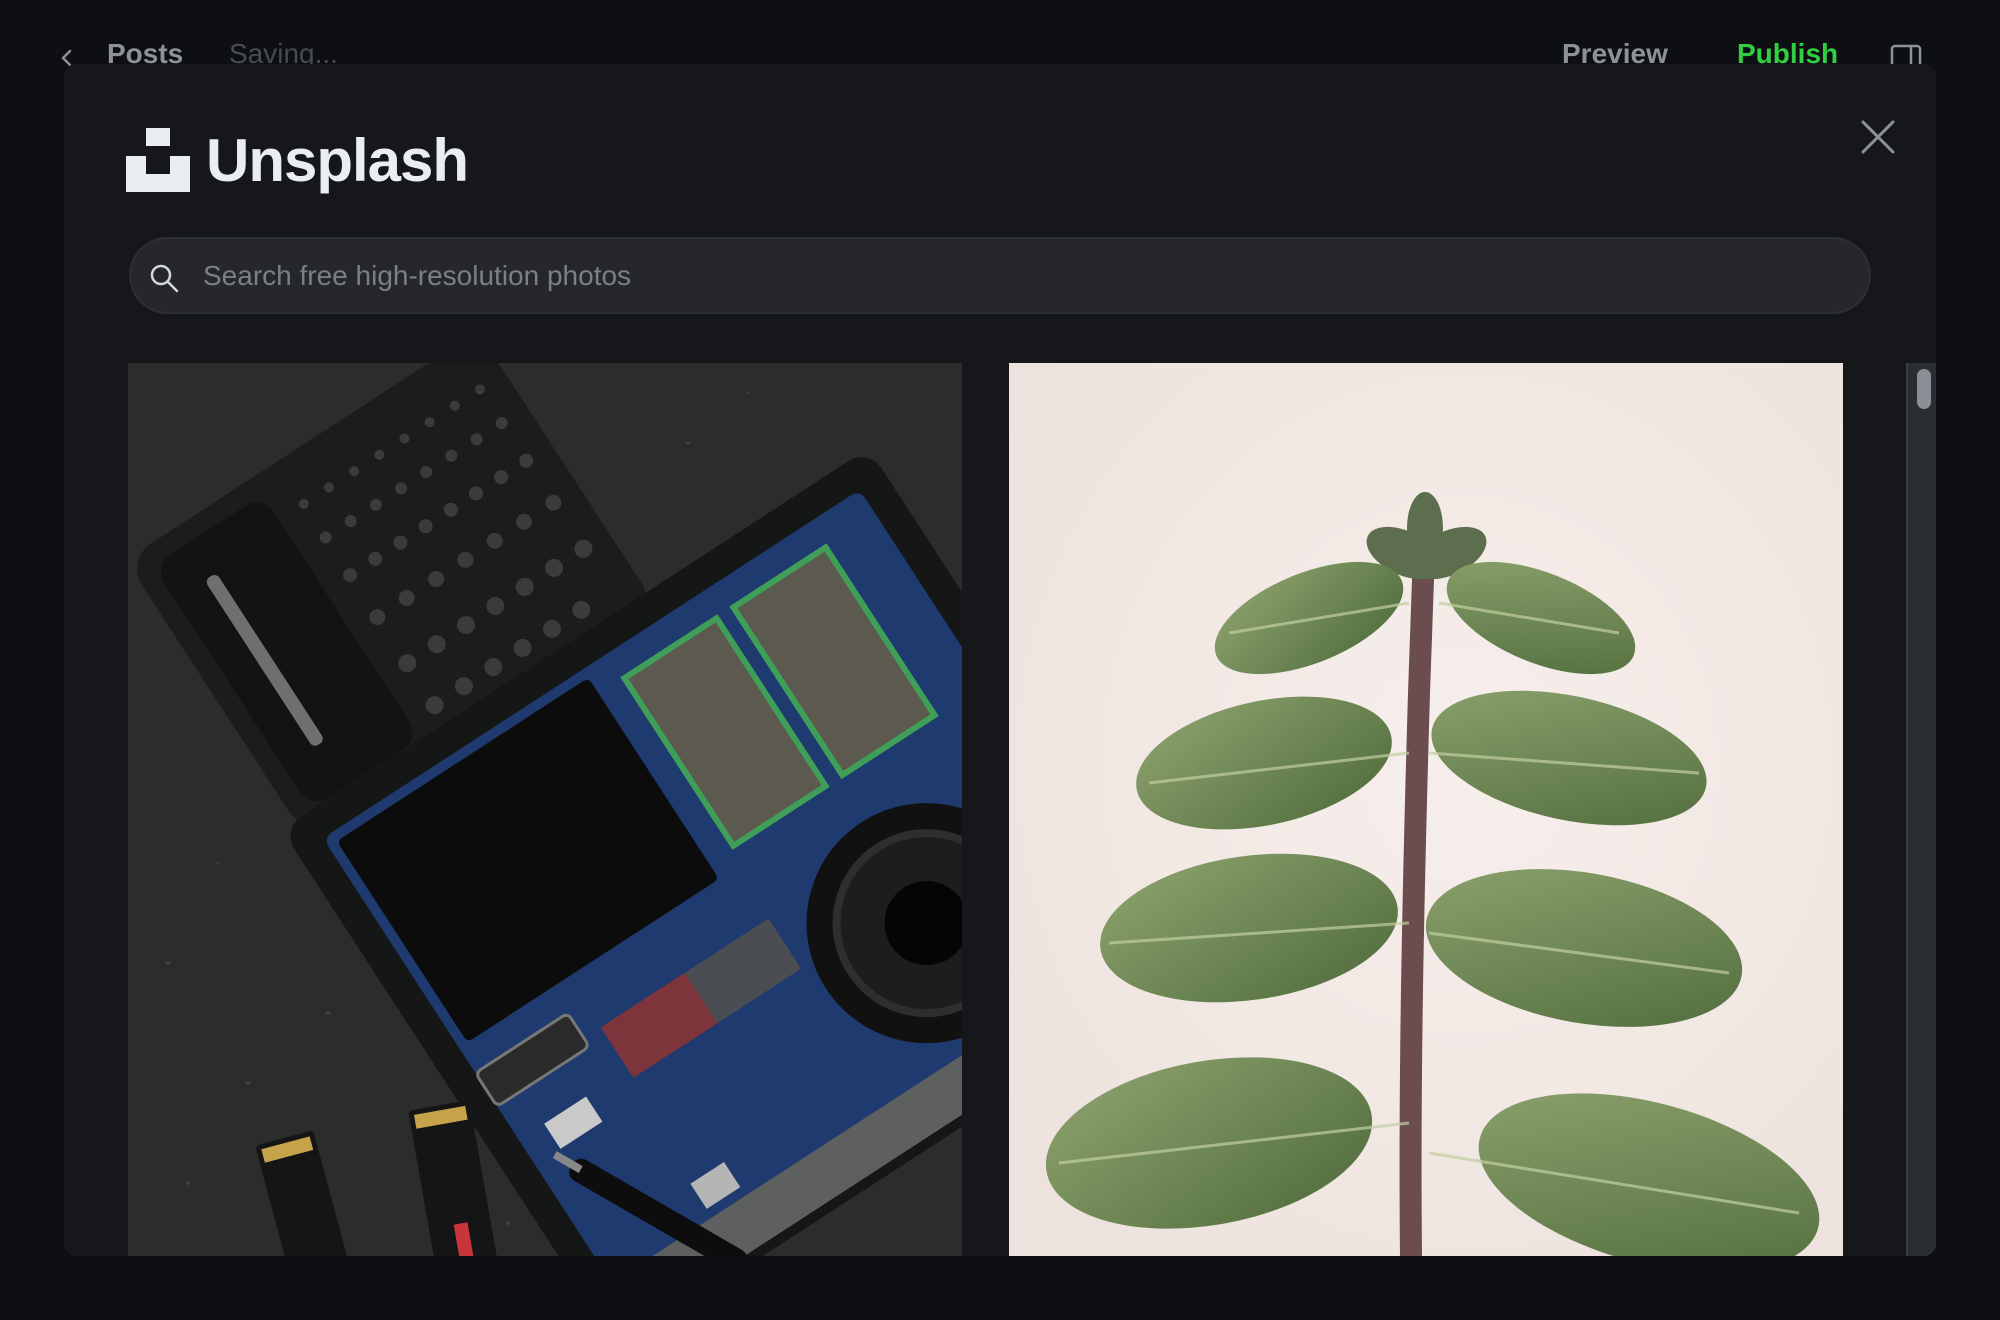  I want to click on search-input, so click(1026, 275).